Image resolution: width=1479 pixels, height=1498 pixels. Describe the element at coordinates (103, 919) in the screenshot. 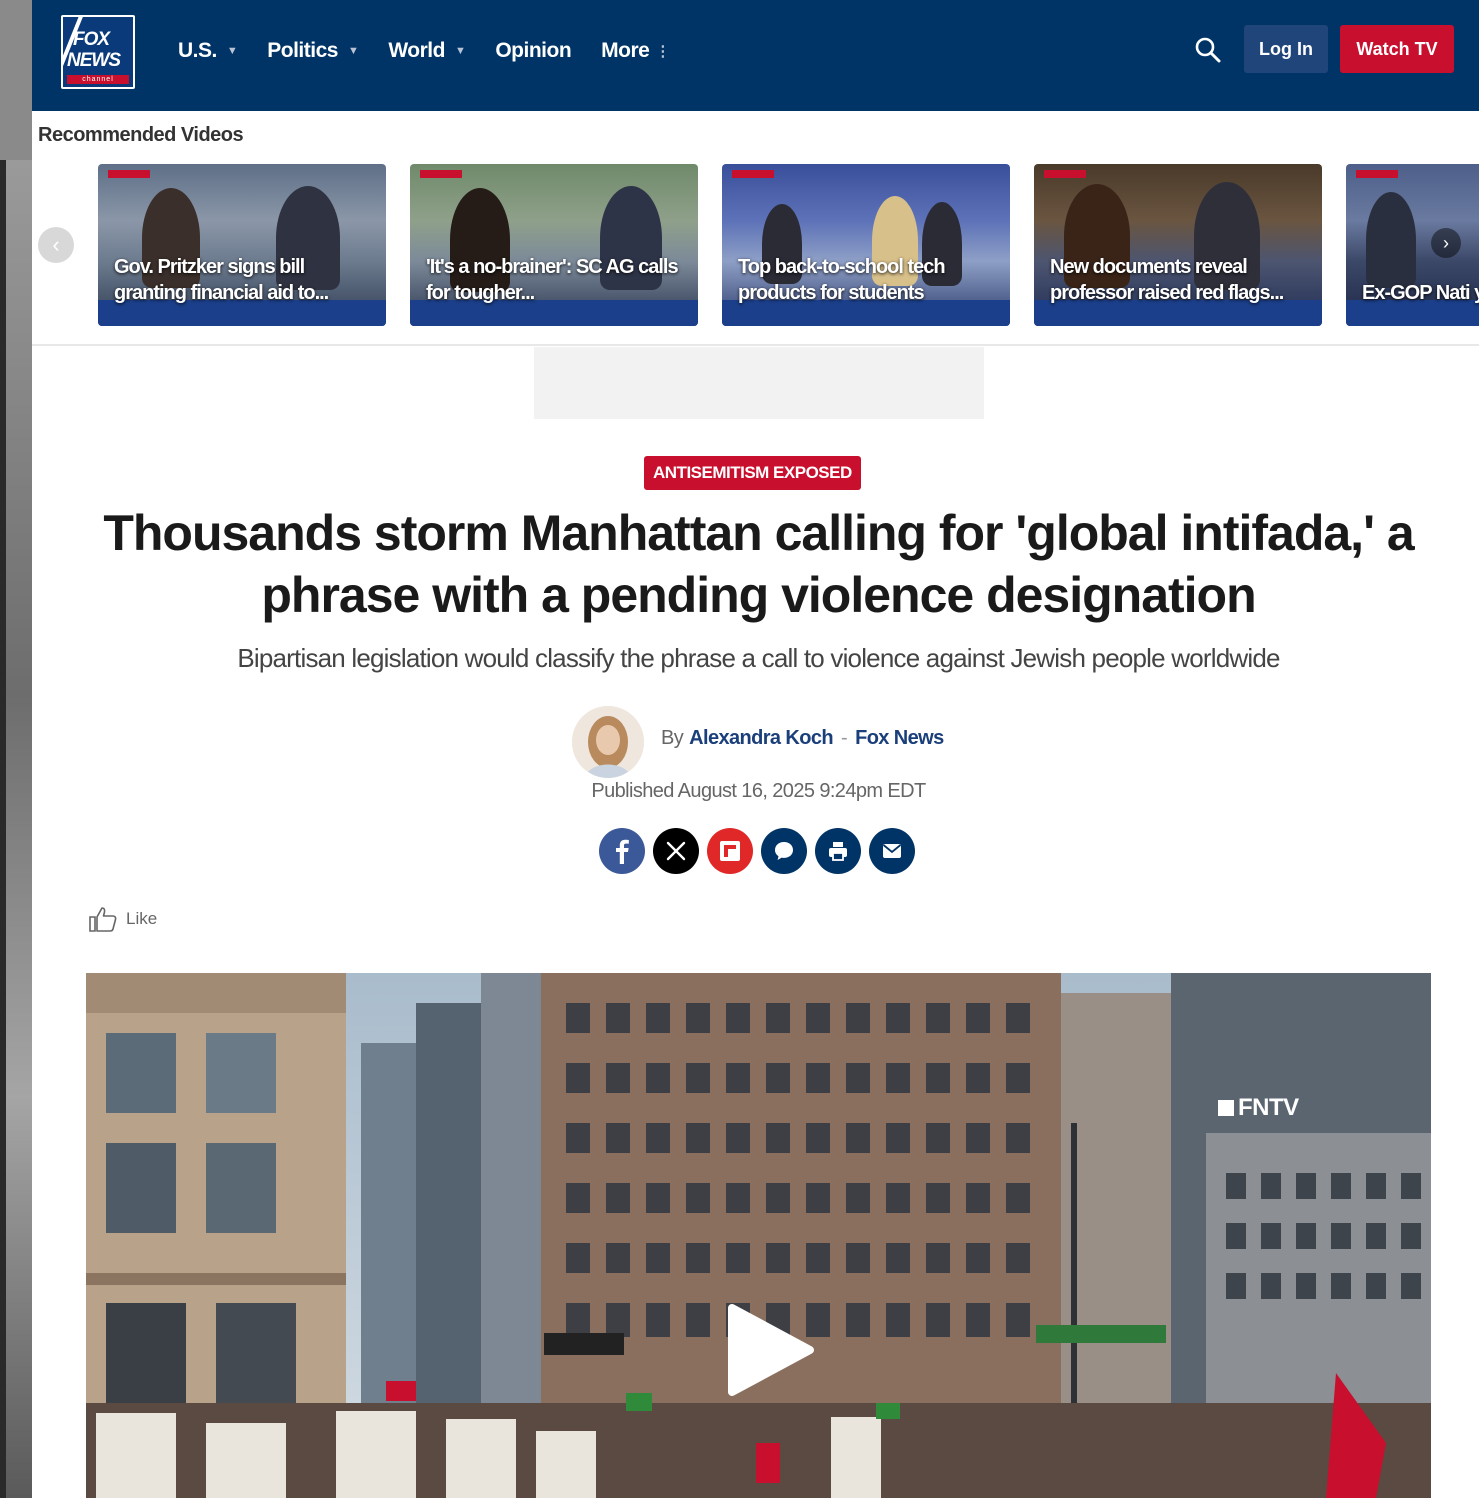

I see `thumbs-up-icon` at that location.